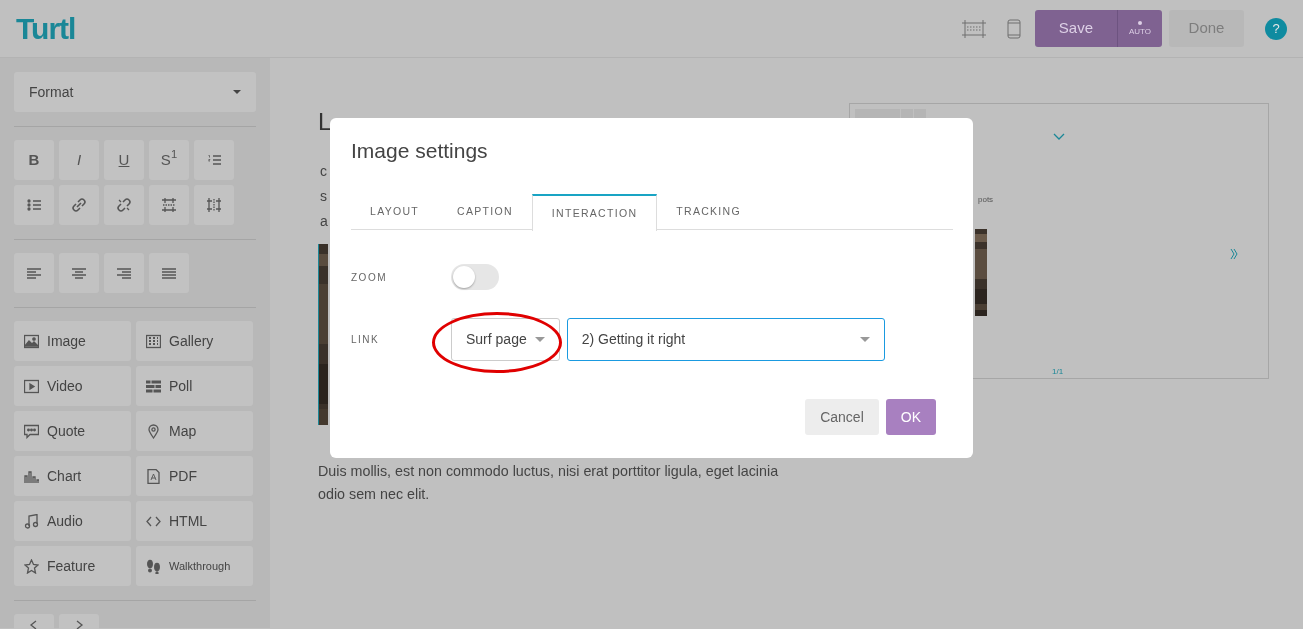 This screenshot has height=629, width=1303. What do you see at coordinates (124, 160) in the screenshot?
I see `underline-button: U` at bounding box center [124, 160].